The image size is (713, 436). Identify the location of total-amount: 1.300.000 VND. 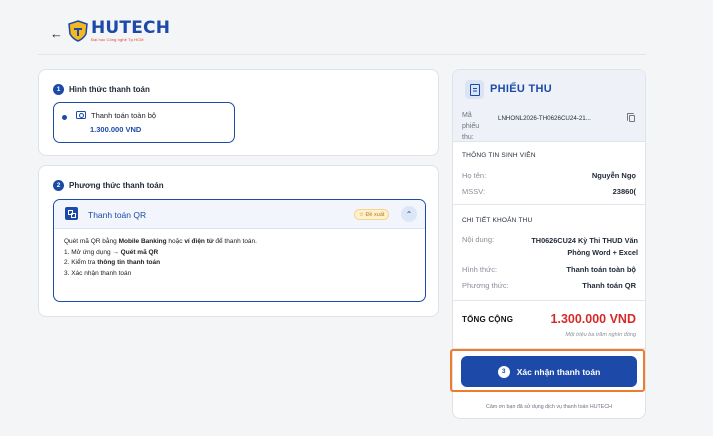
(593, 319).